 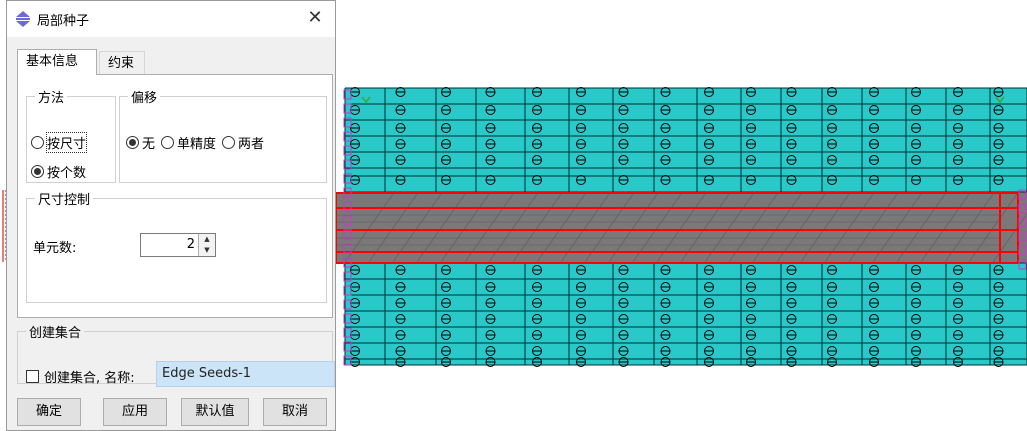 I want to click on method-legend: 方法, so click(x=51, y=98).